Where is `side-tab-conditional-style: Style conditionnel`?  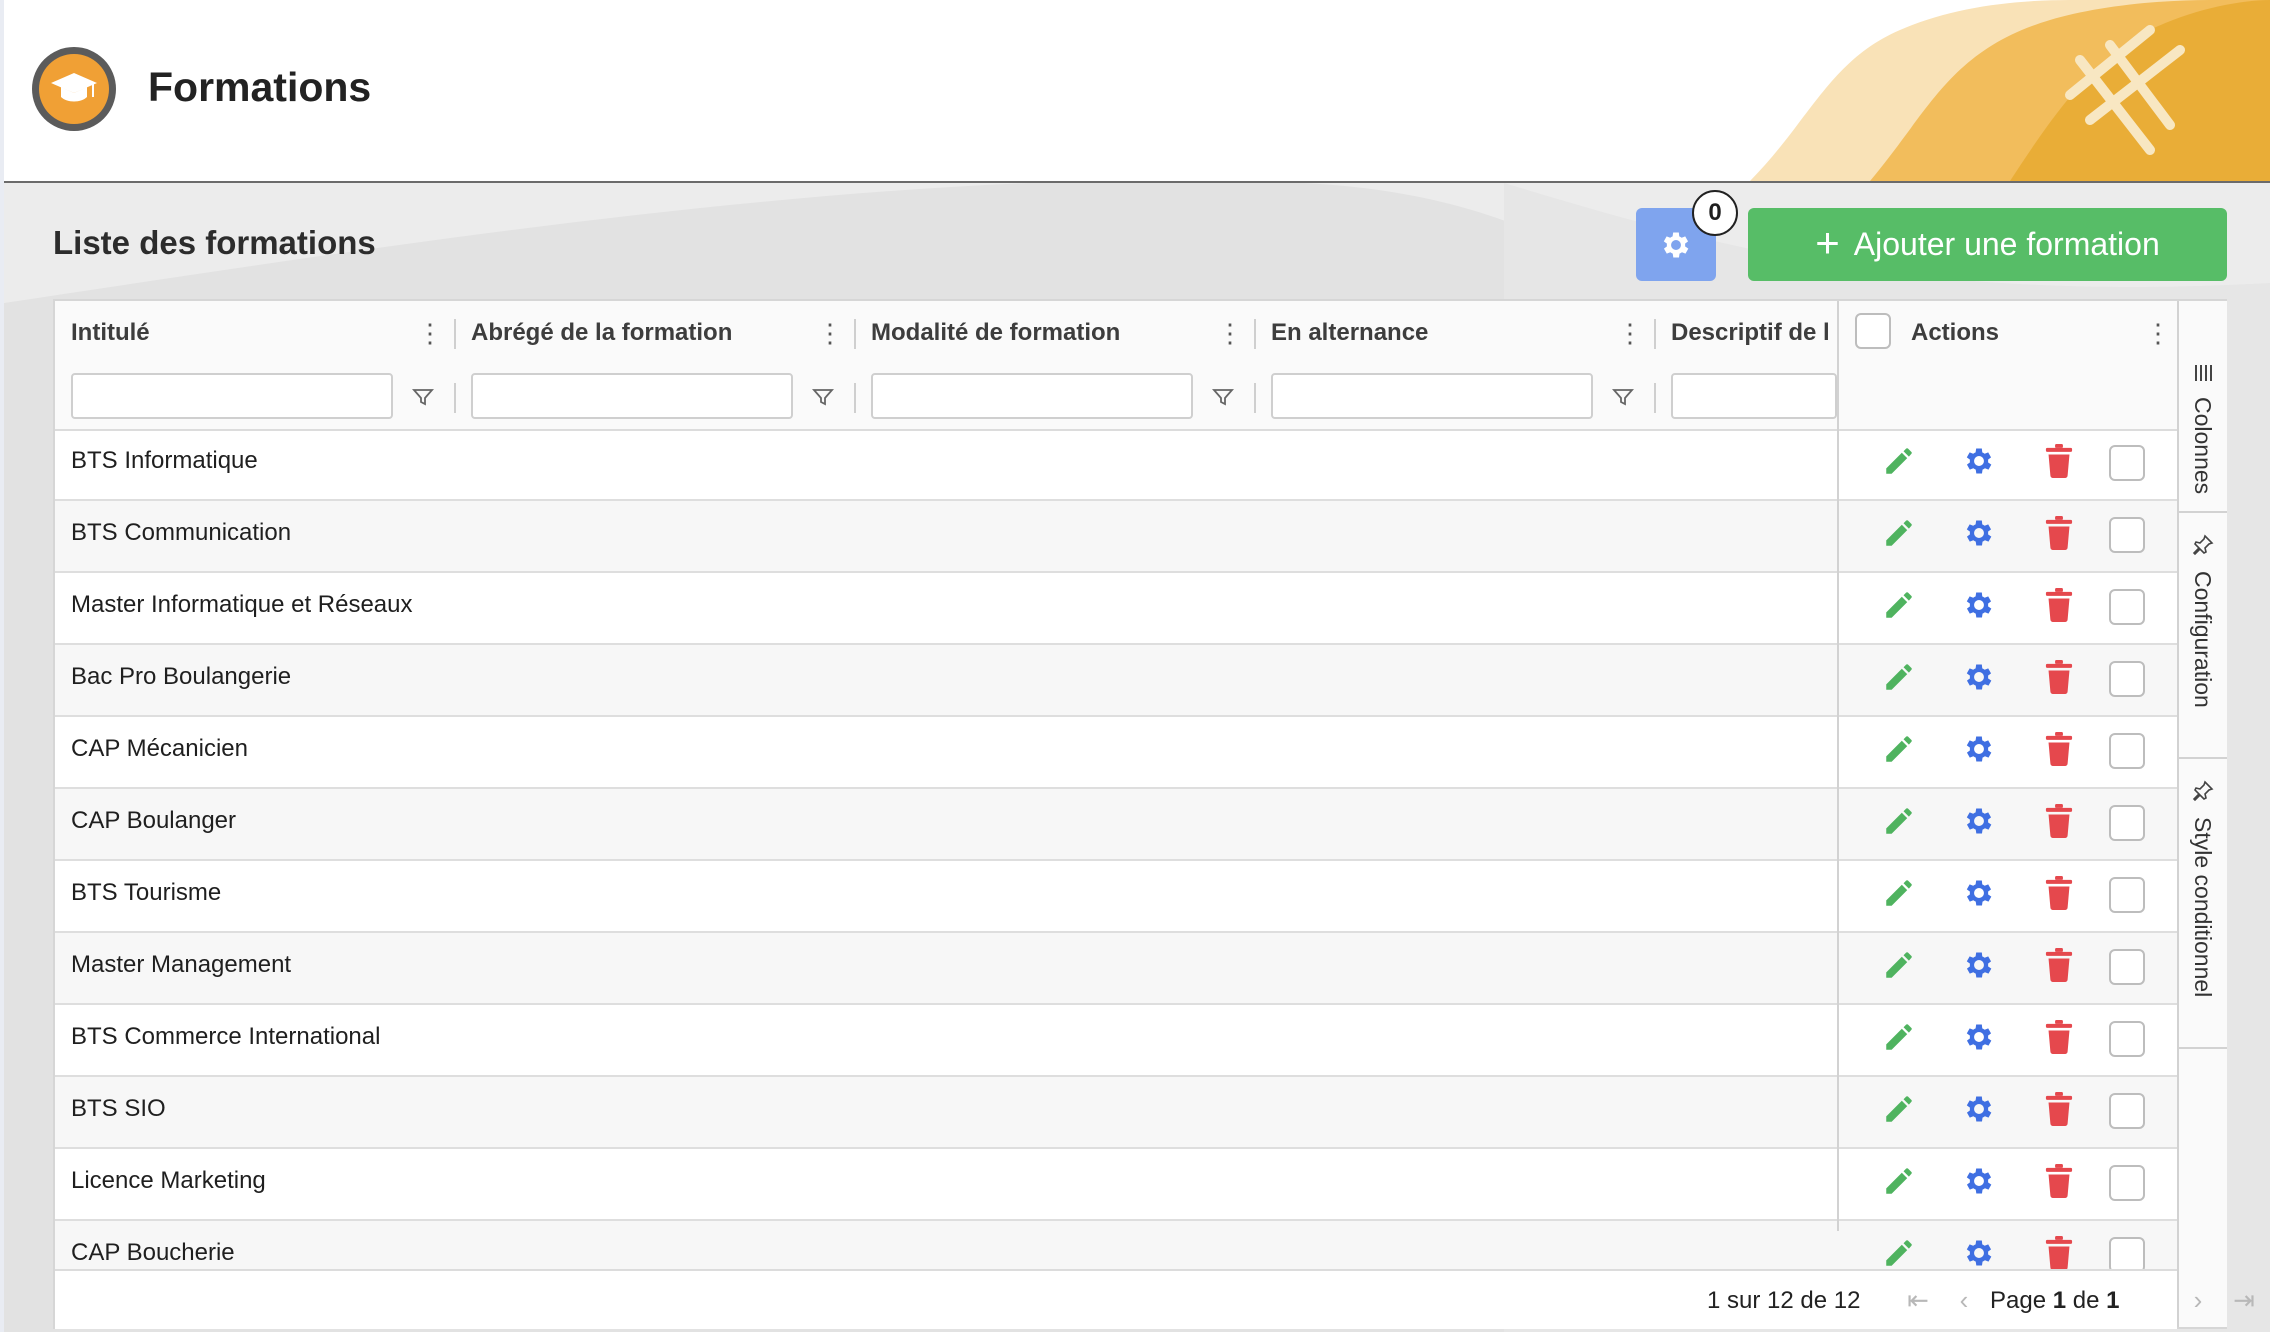
side-tab-conditional-style: Style conditionnel is located at coordinates (2203, 903).